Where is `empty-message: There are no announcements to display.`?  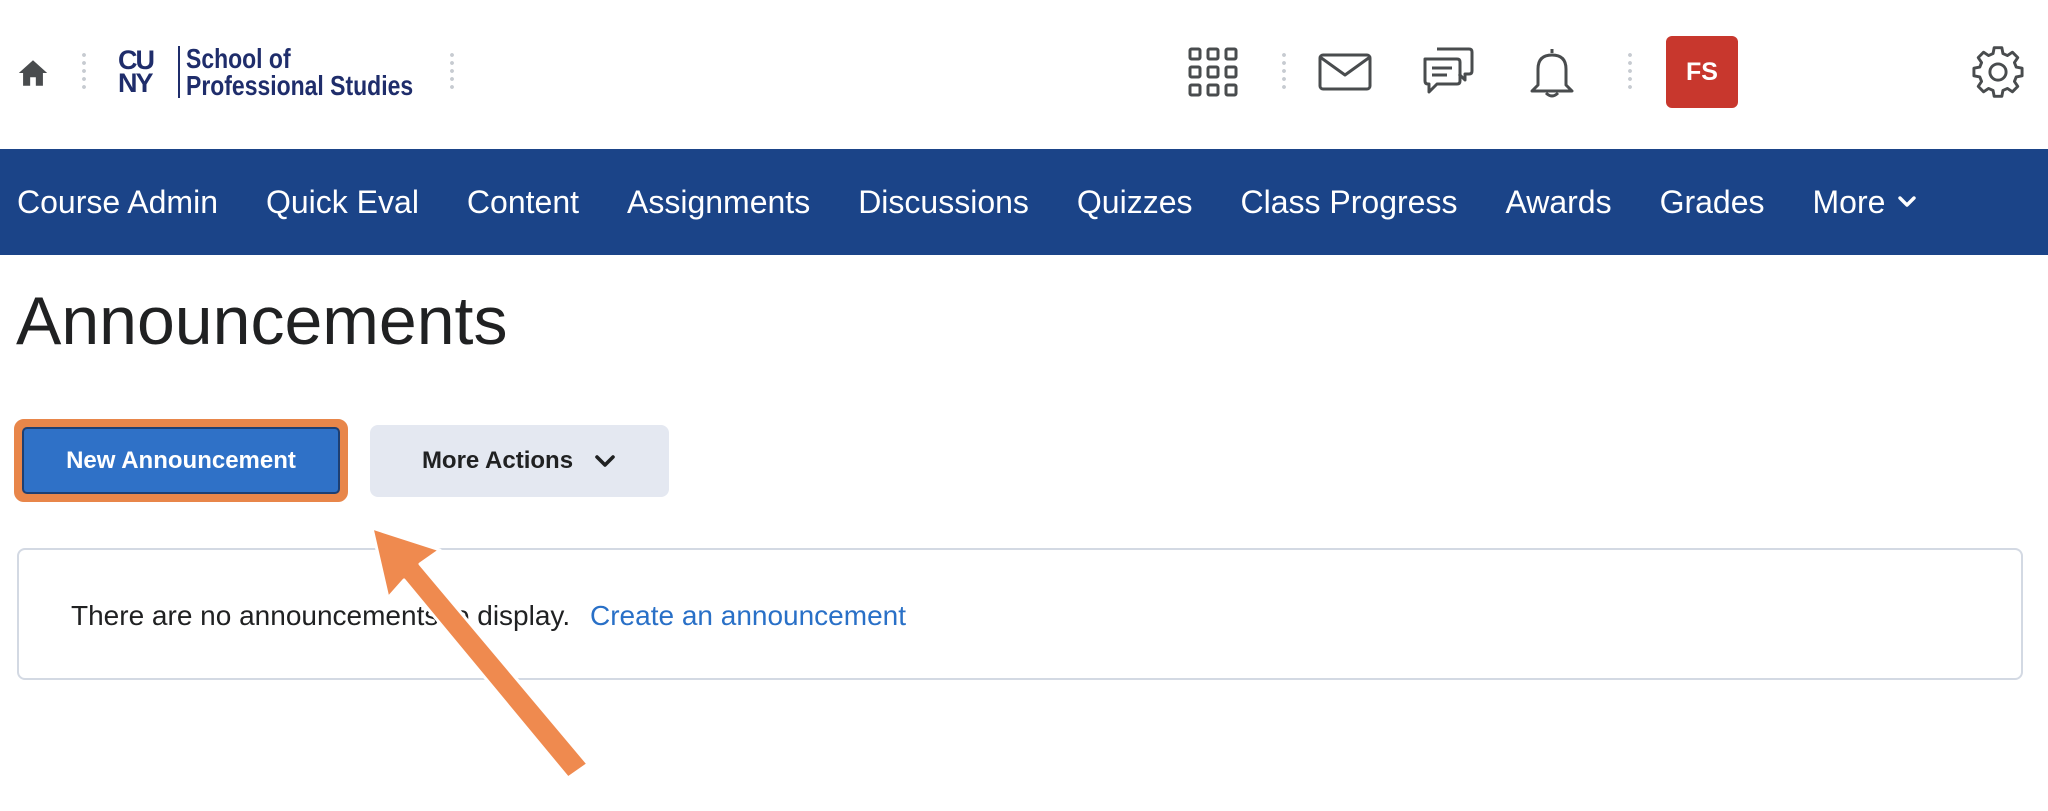
empty-message: There are no announcements to display. is located at coordinates (321, 615).